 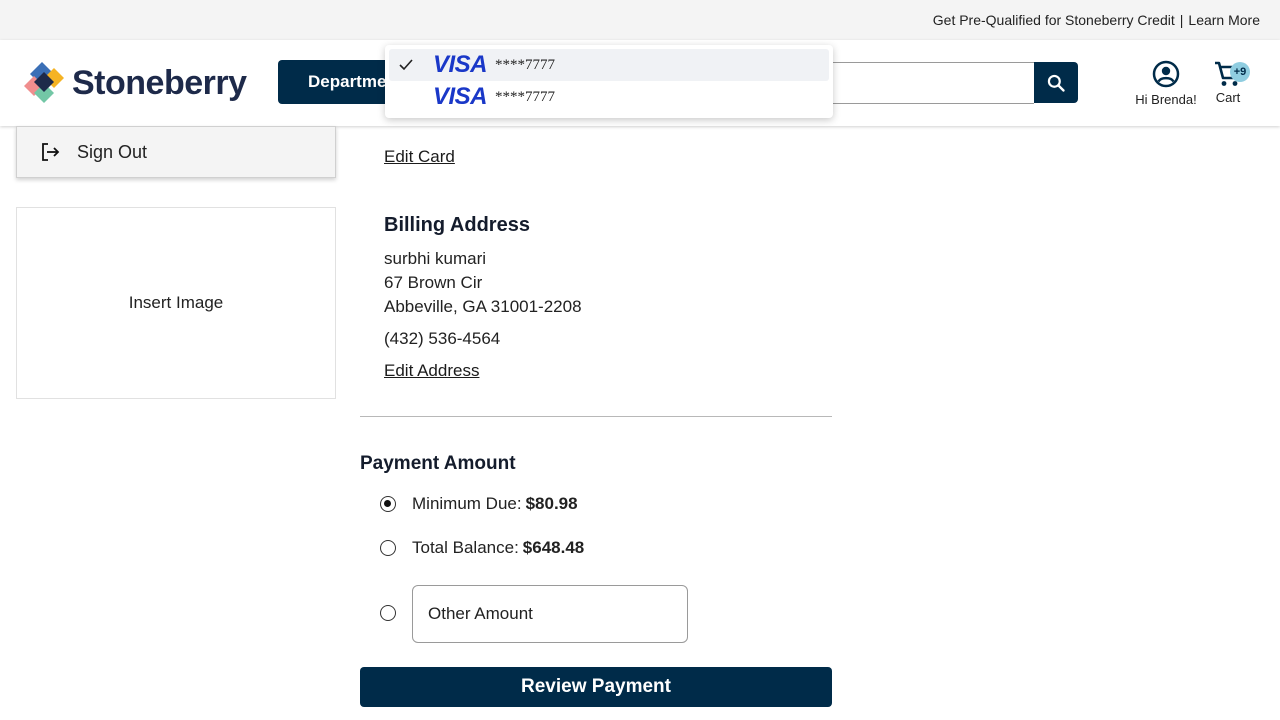 What do you see at coordinates (388, 504) in the screenshot?
I see `minimum-due-radio` at bounding box center [388, 504].